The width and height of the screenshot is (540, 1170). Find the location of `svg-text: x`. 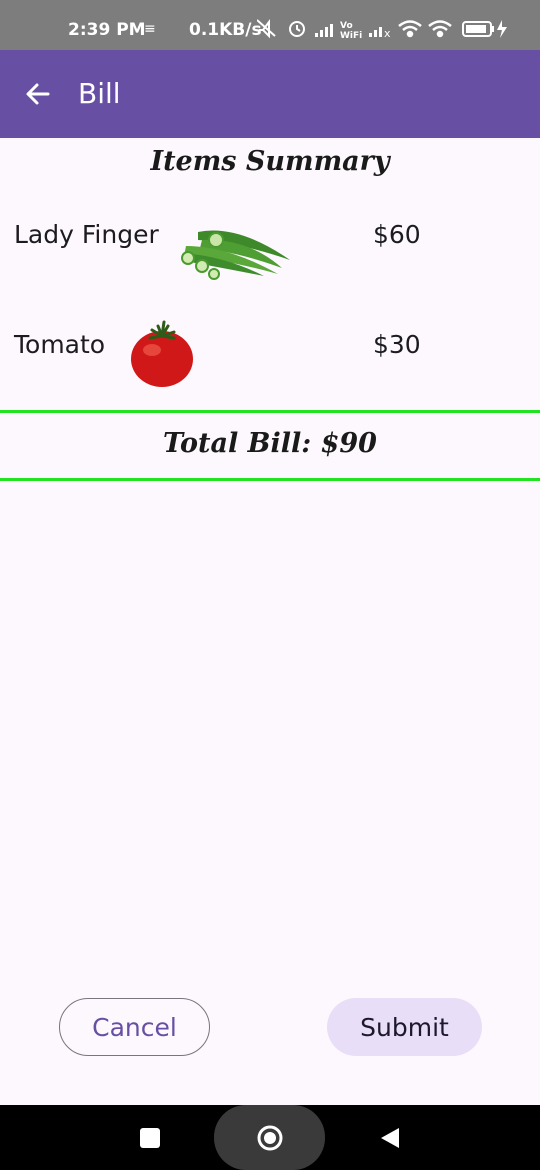

svg-text: x is located at coordinates (387, 33).